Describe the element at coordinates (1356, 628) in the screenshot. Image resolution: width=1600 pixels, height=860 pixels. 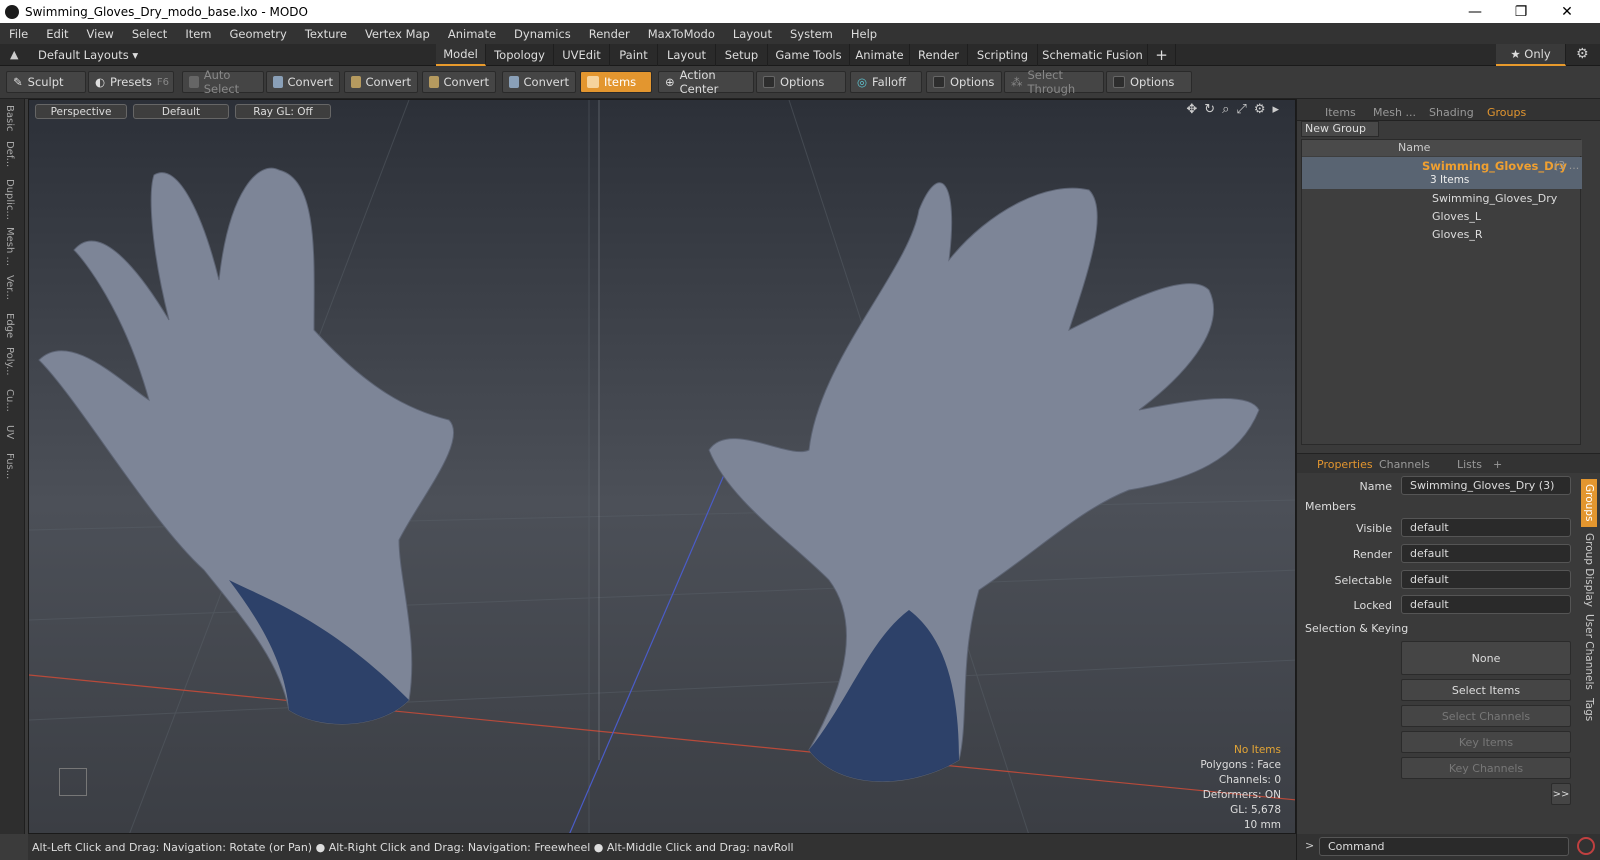
I see `selection-keying-section: Selection & Keying` at that location.